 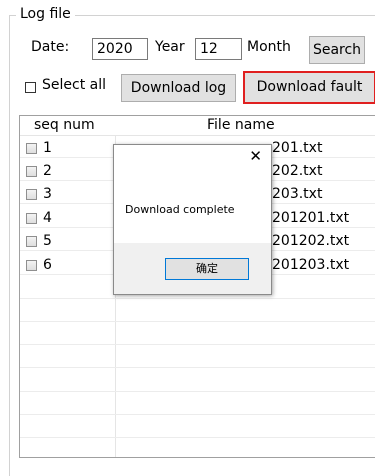 What do you see at coordinates (297, 171) in the screenshot?
I see `row-file-name: 202.txt` at bounding box center [297, 171].